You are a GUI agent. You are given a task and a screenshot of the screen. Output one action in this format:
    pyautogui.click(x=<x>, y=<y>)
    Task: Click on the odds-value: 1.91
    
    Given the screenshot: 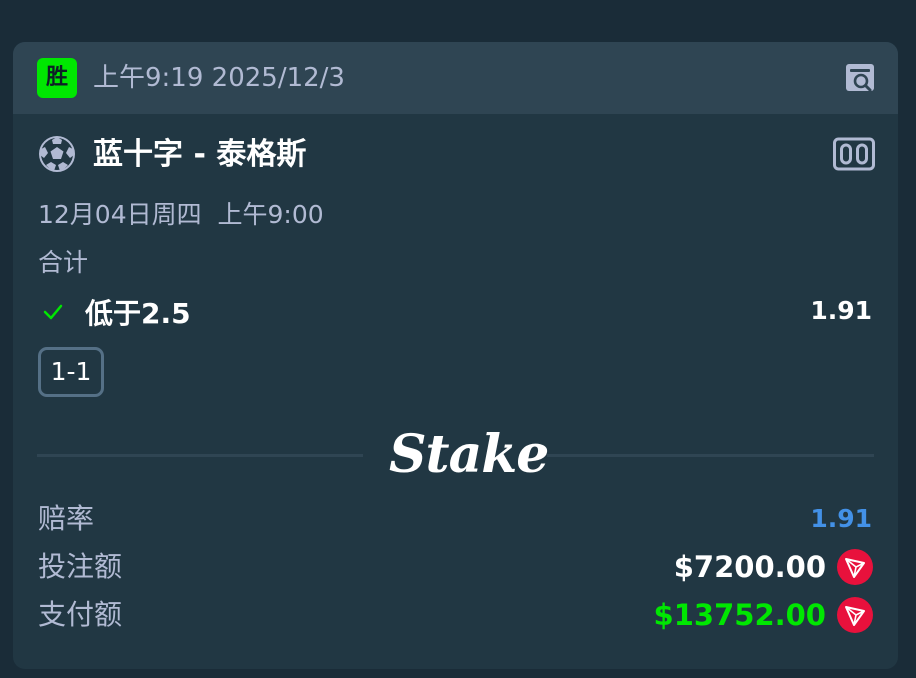 What is the action you would take?
    pyautogui.click(x=841, y=518)
    